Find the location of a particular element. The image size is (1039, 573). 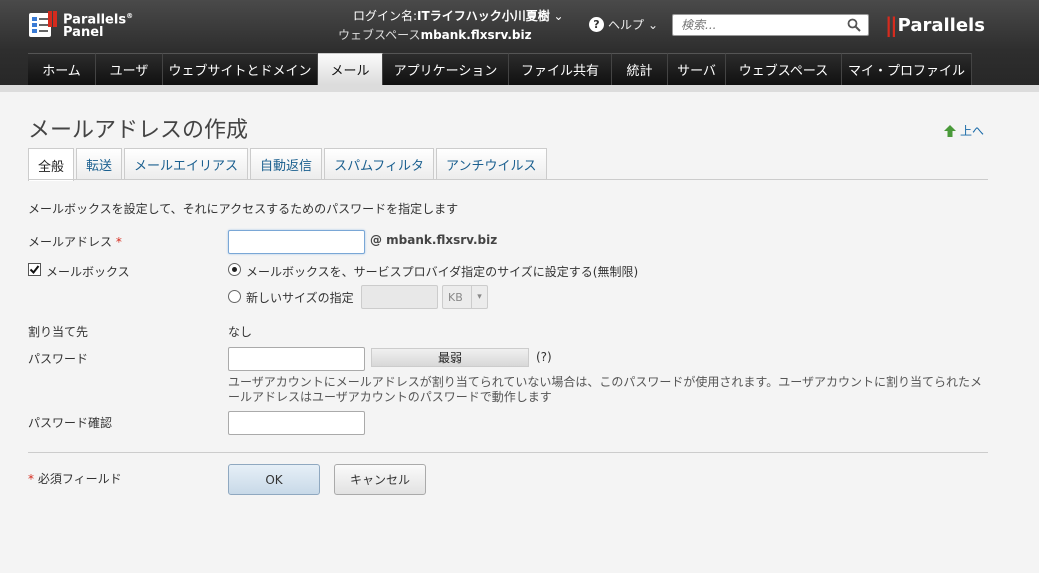

assign-label: 割り当て先 is located at coordinates (58, 332).